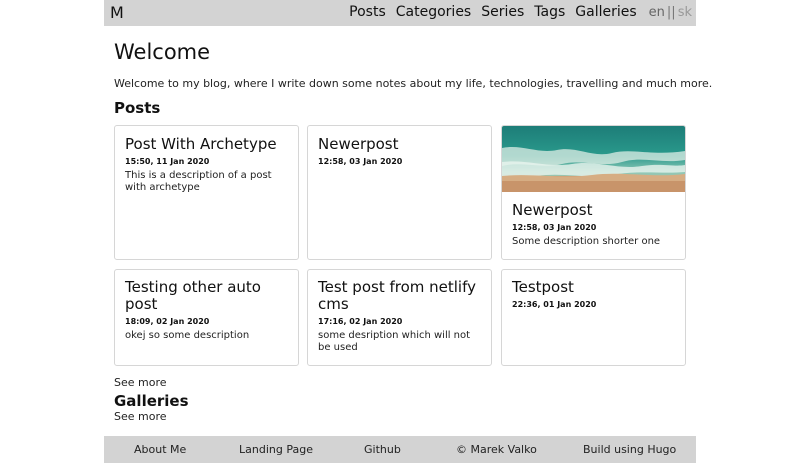  What do you see at coordinates (593, 159) in the screenshot?
I see `post-cover-image` at bounding box center [593, 159].